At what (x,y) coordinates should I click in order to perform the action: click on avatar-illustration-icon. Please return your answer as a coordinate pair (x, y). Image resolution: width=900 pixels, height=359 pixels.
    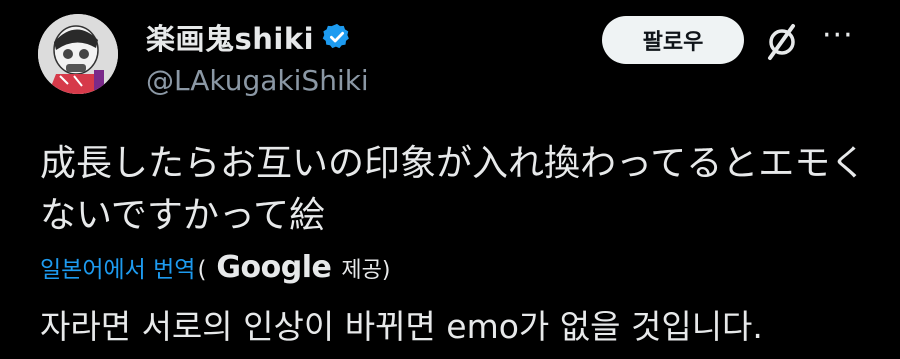
    Looking at the image, I should click on (78, 54).